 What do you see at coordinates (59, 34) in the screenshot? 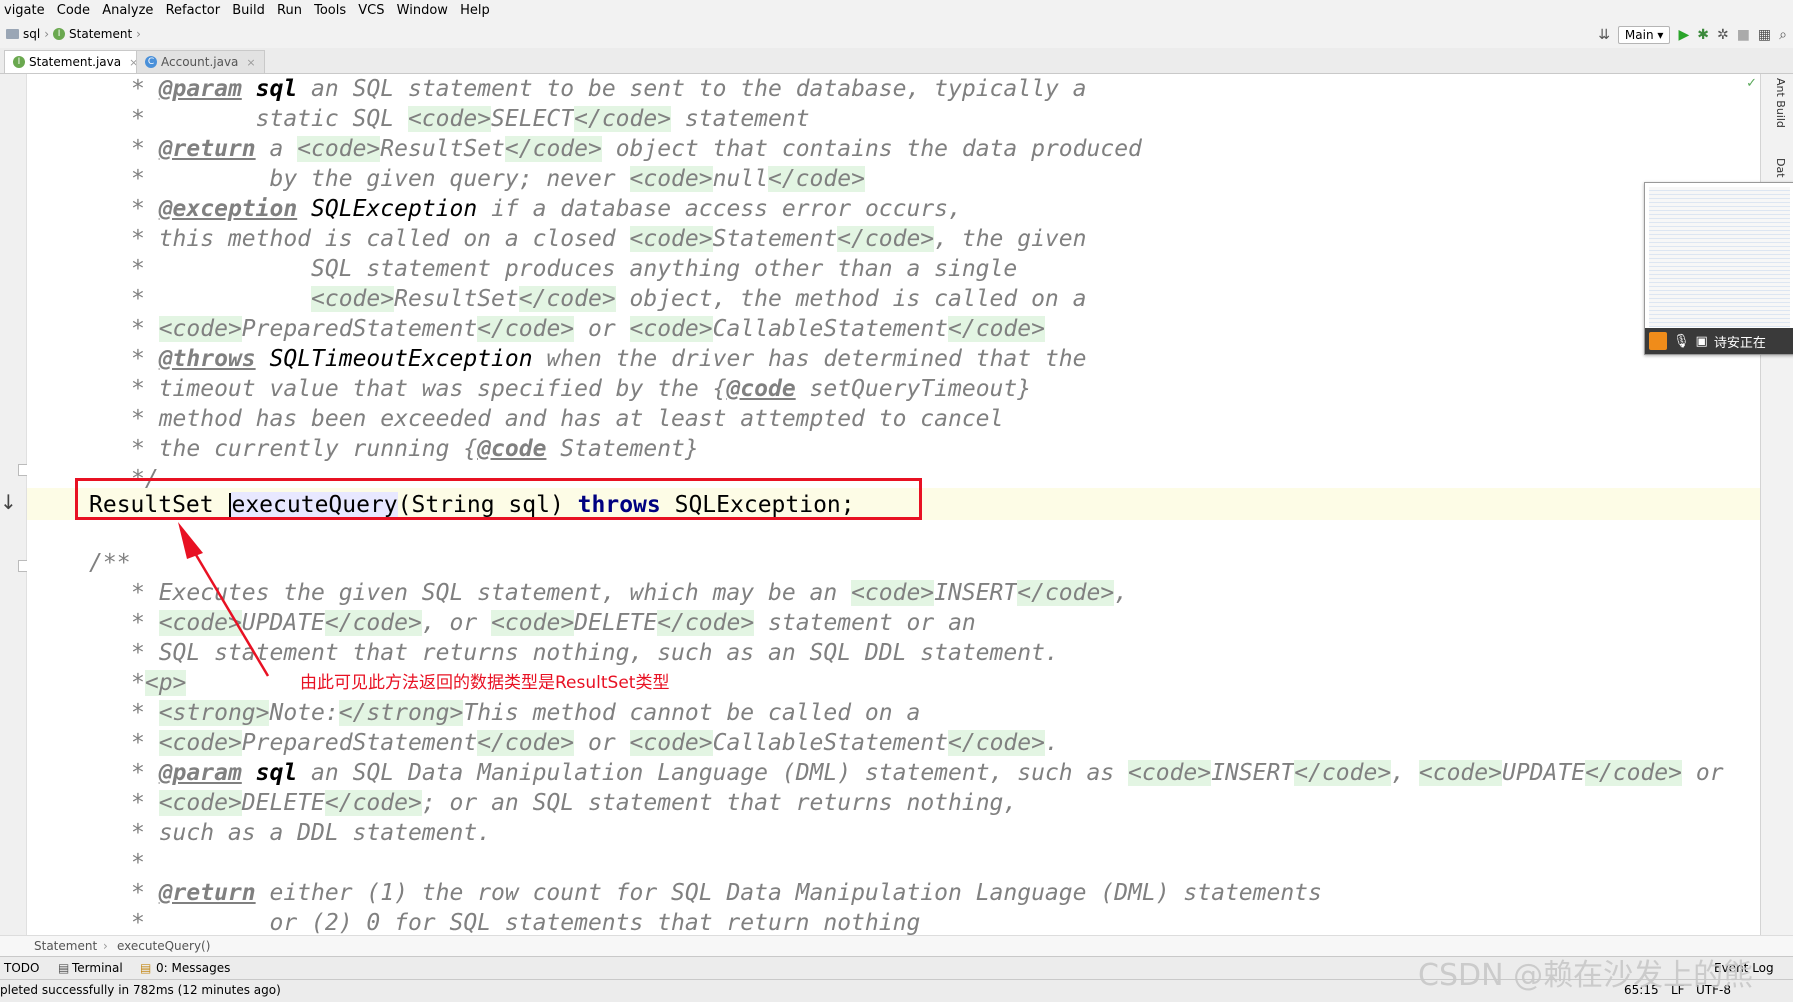
I see `interface-icon: I` at bounding box center [59, 34].